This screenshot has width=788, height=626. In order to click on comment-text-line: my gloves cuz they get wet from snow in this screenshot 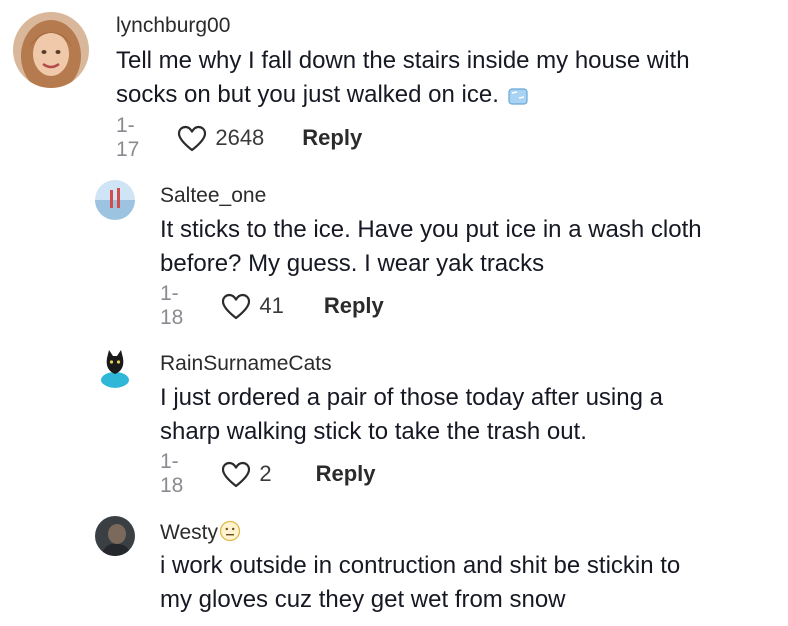, I will do `click(363, 599)`.